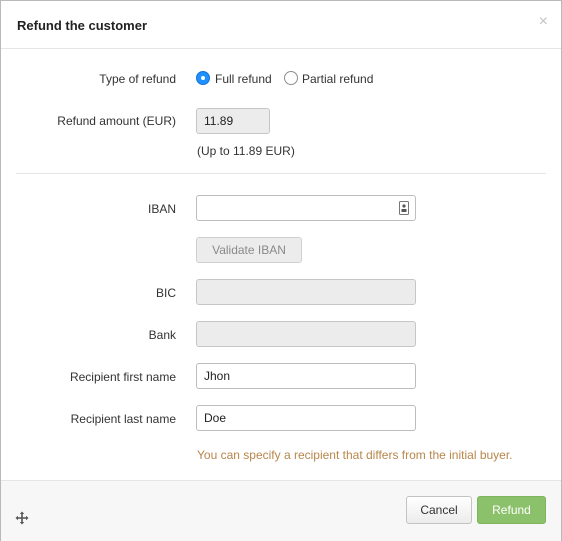  I want to click on bic-field, so click(306, 292).